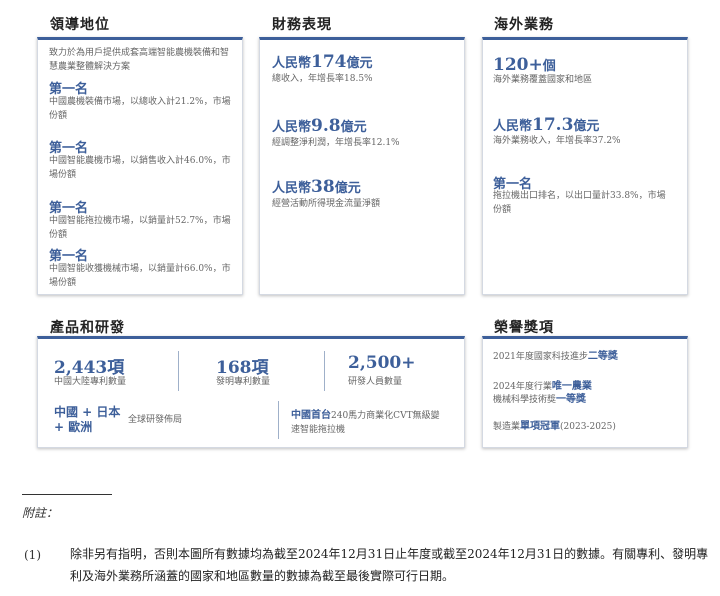 The width and height of the screenshot is (720, 596). I want to click on footnote-rule, so click(67, 494).